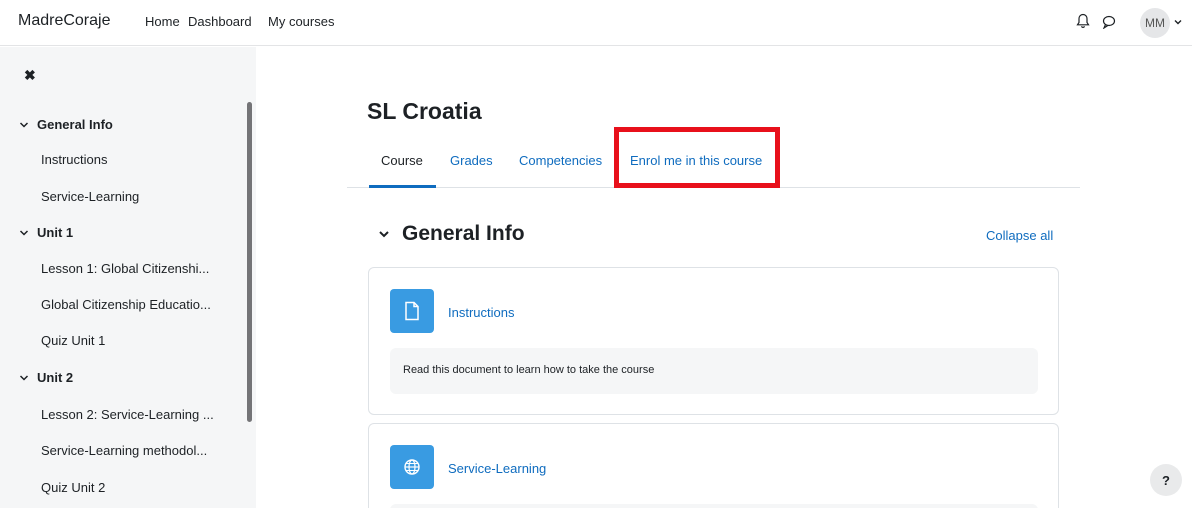  What do you see at coordinates (471, 160) in the screenshot?
I see `tab-grades: Grades` at bounding box center [471, 160].